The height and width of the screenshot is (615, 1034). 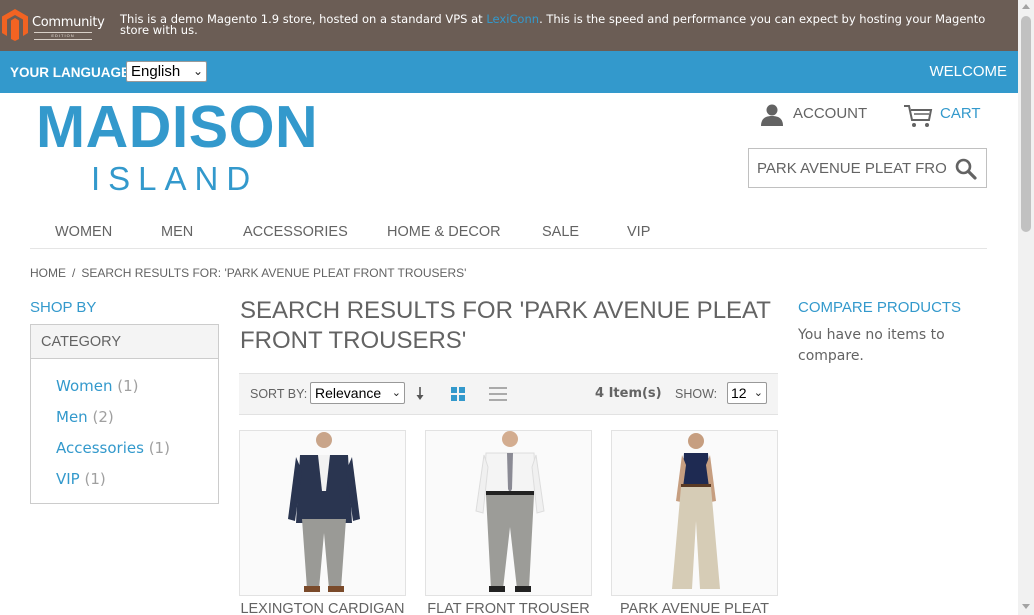 I want to click on limit-select: 12 ⌄, so click(x=747, y=393).